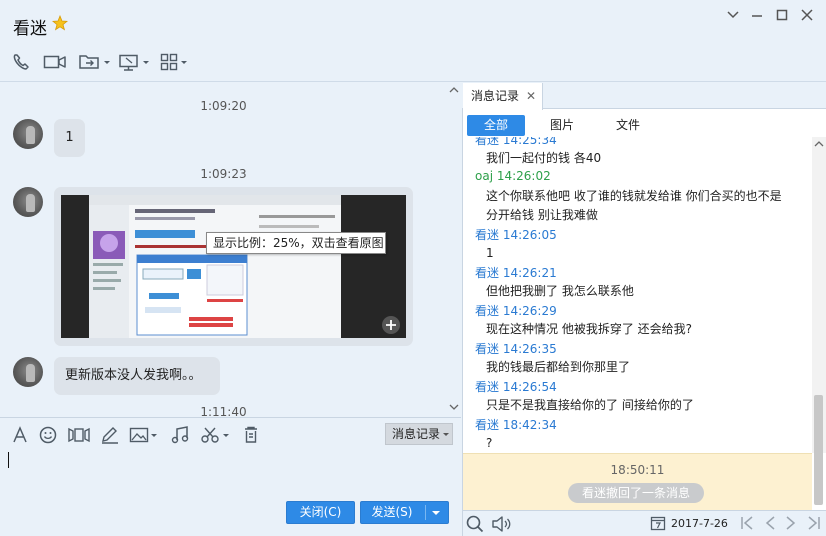 This screenshot has width=826, height=536. Describe the element at coordinates (782, 15) in the screenshot. I see `maximize-icon` at that location.